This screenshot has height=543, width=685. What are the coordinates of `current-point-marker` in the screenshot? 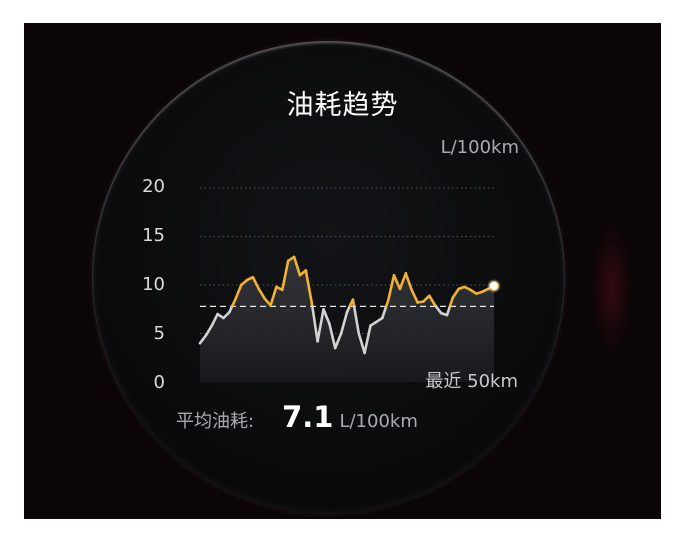 It's located at (494, 285).